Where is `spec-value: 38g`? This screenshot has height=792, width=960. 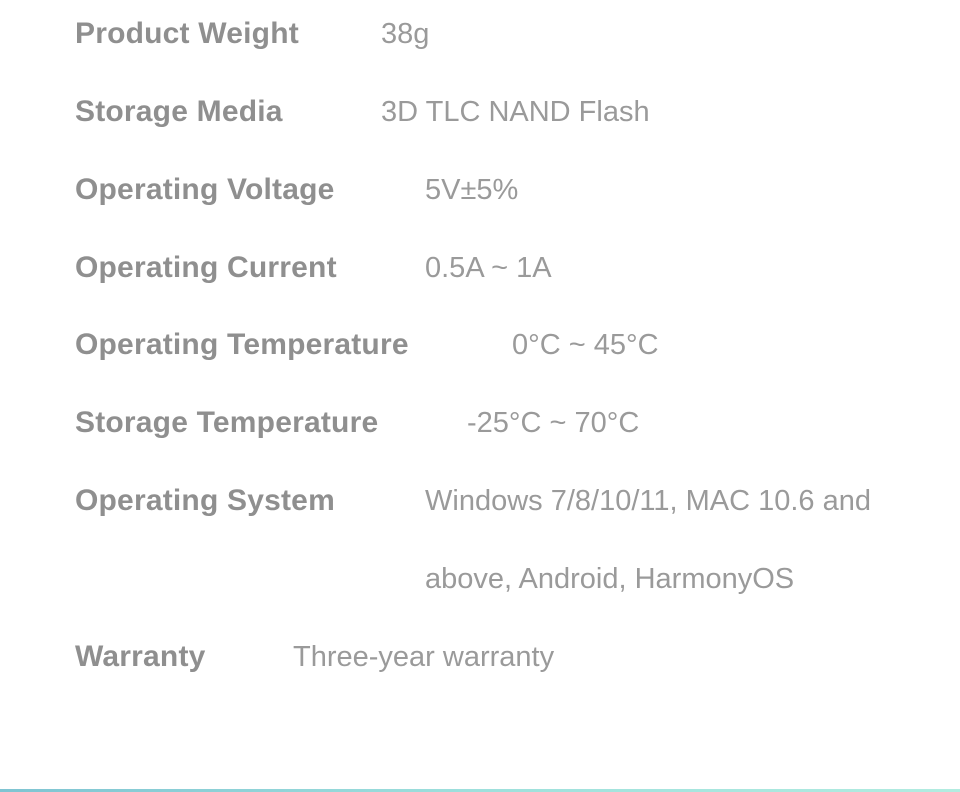
spec-value: 38g is located at coordinates (405, 34).